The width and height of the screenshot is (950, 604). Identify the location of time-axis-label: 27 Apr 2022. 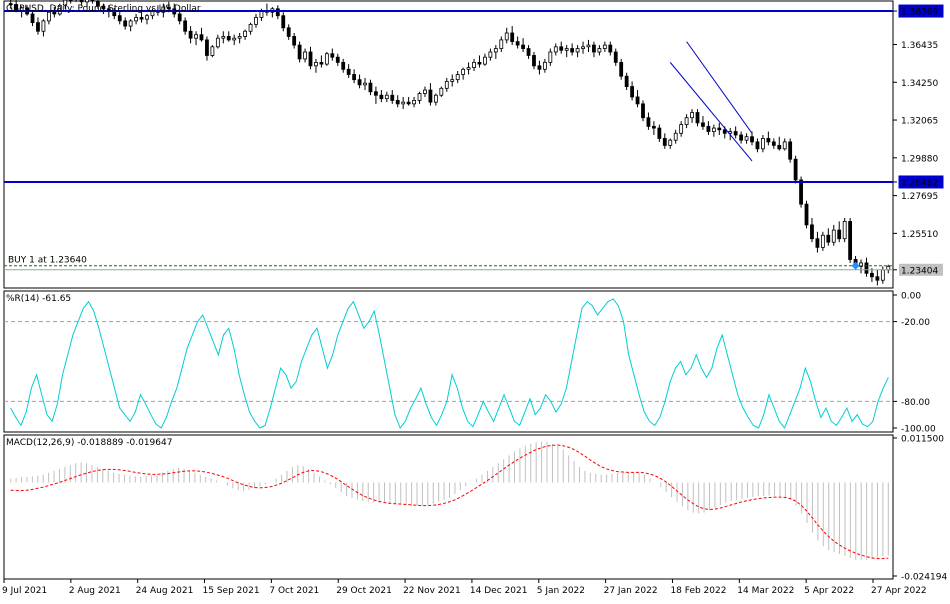
(899, 591).